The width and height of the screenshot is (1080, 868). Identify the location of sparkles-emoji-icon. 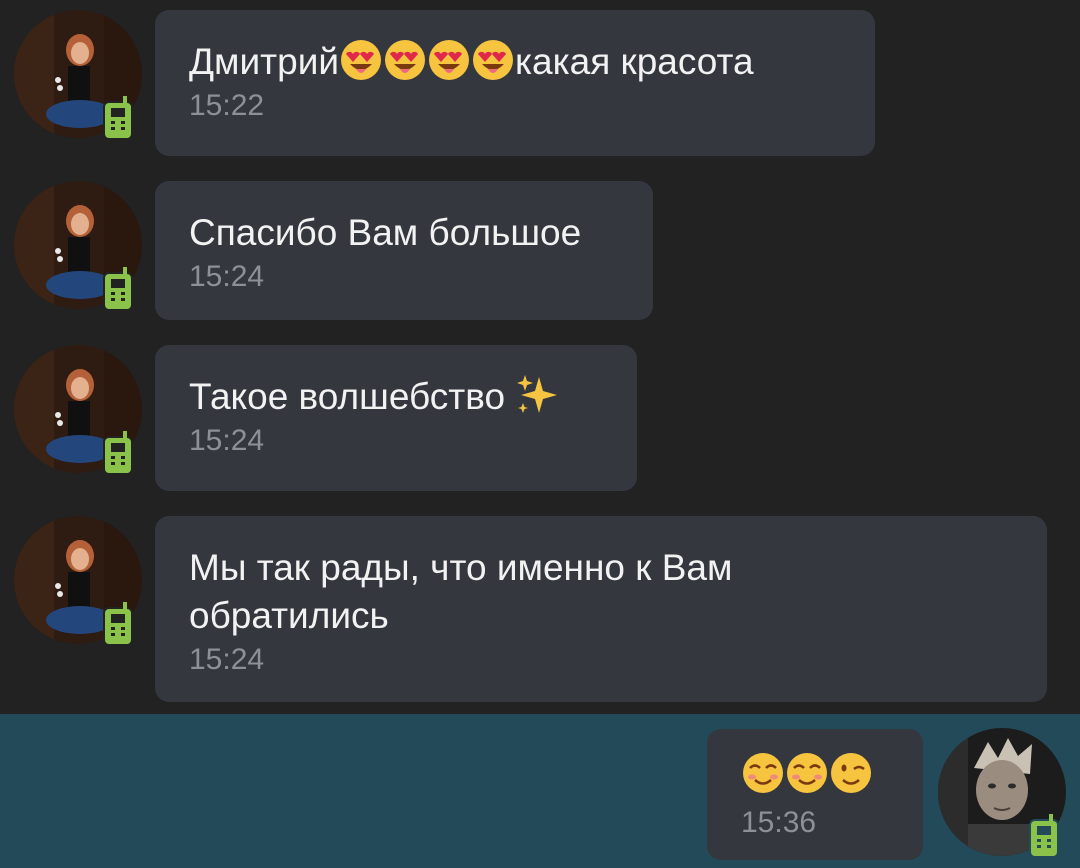
(537, 394).